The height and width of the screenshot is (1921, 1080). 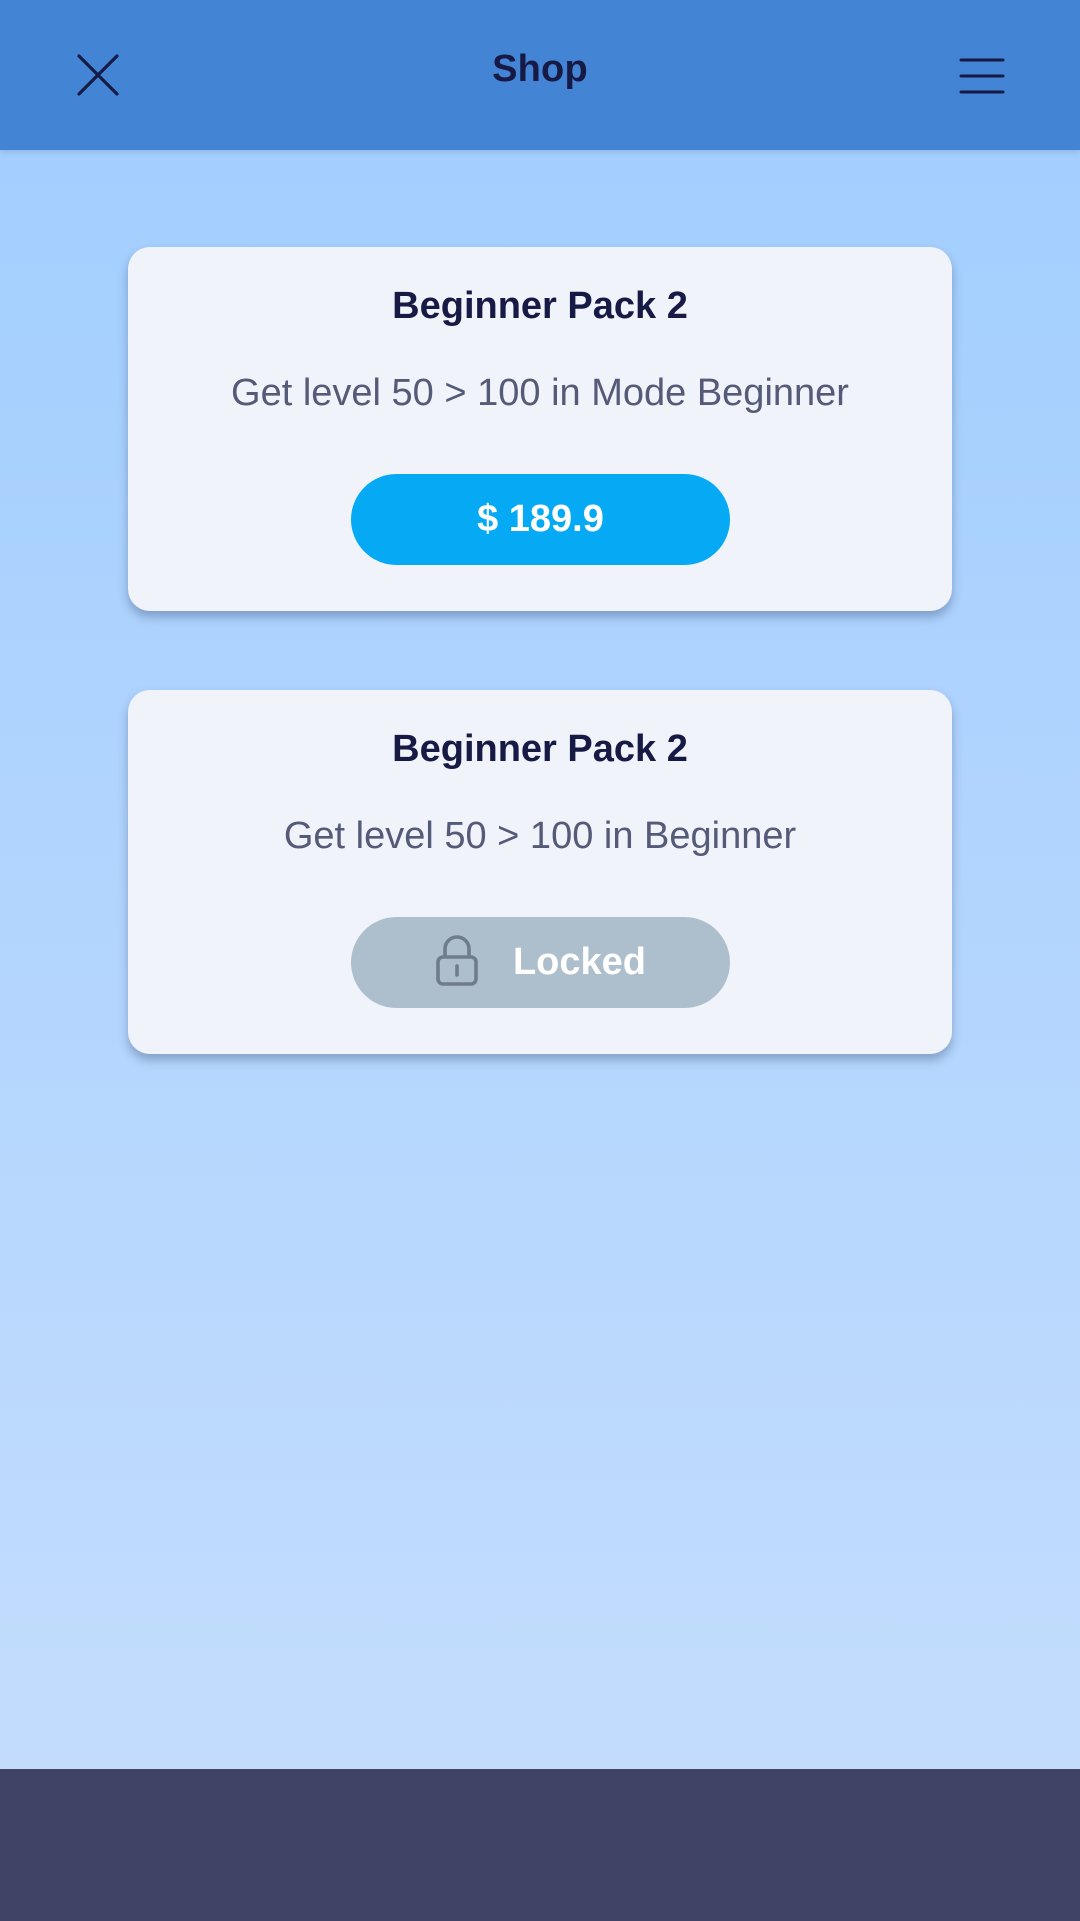 I want to click on locked-label: Locked, so click(x=579, y=962).